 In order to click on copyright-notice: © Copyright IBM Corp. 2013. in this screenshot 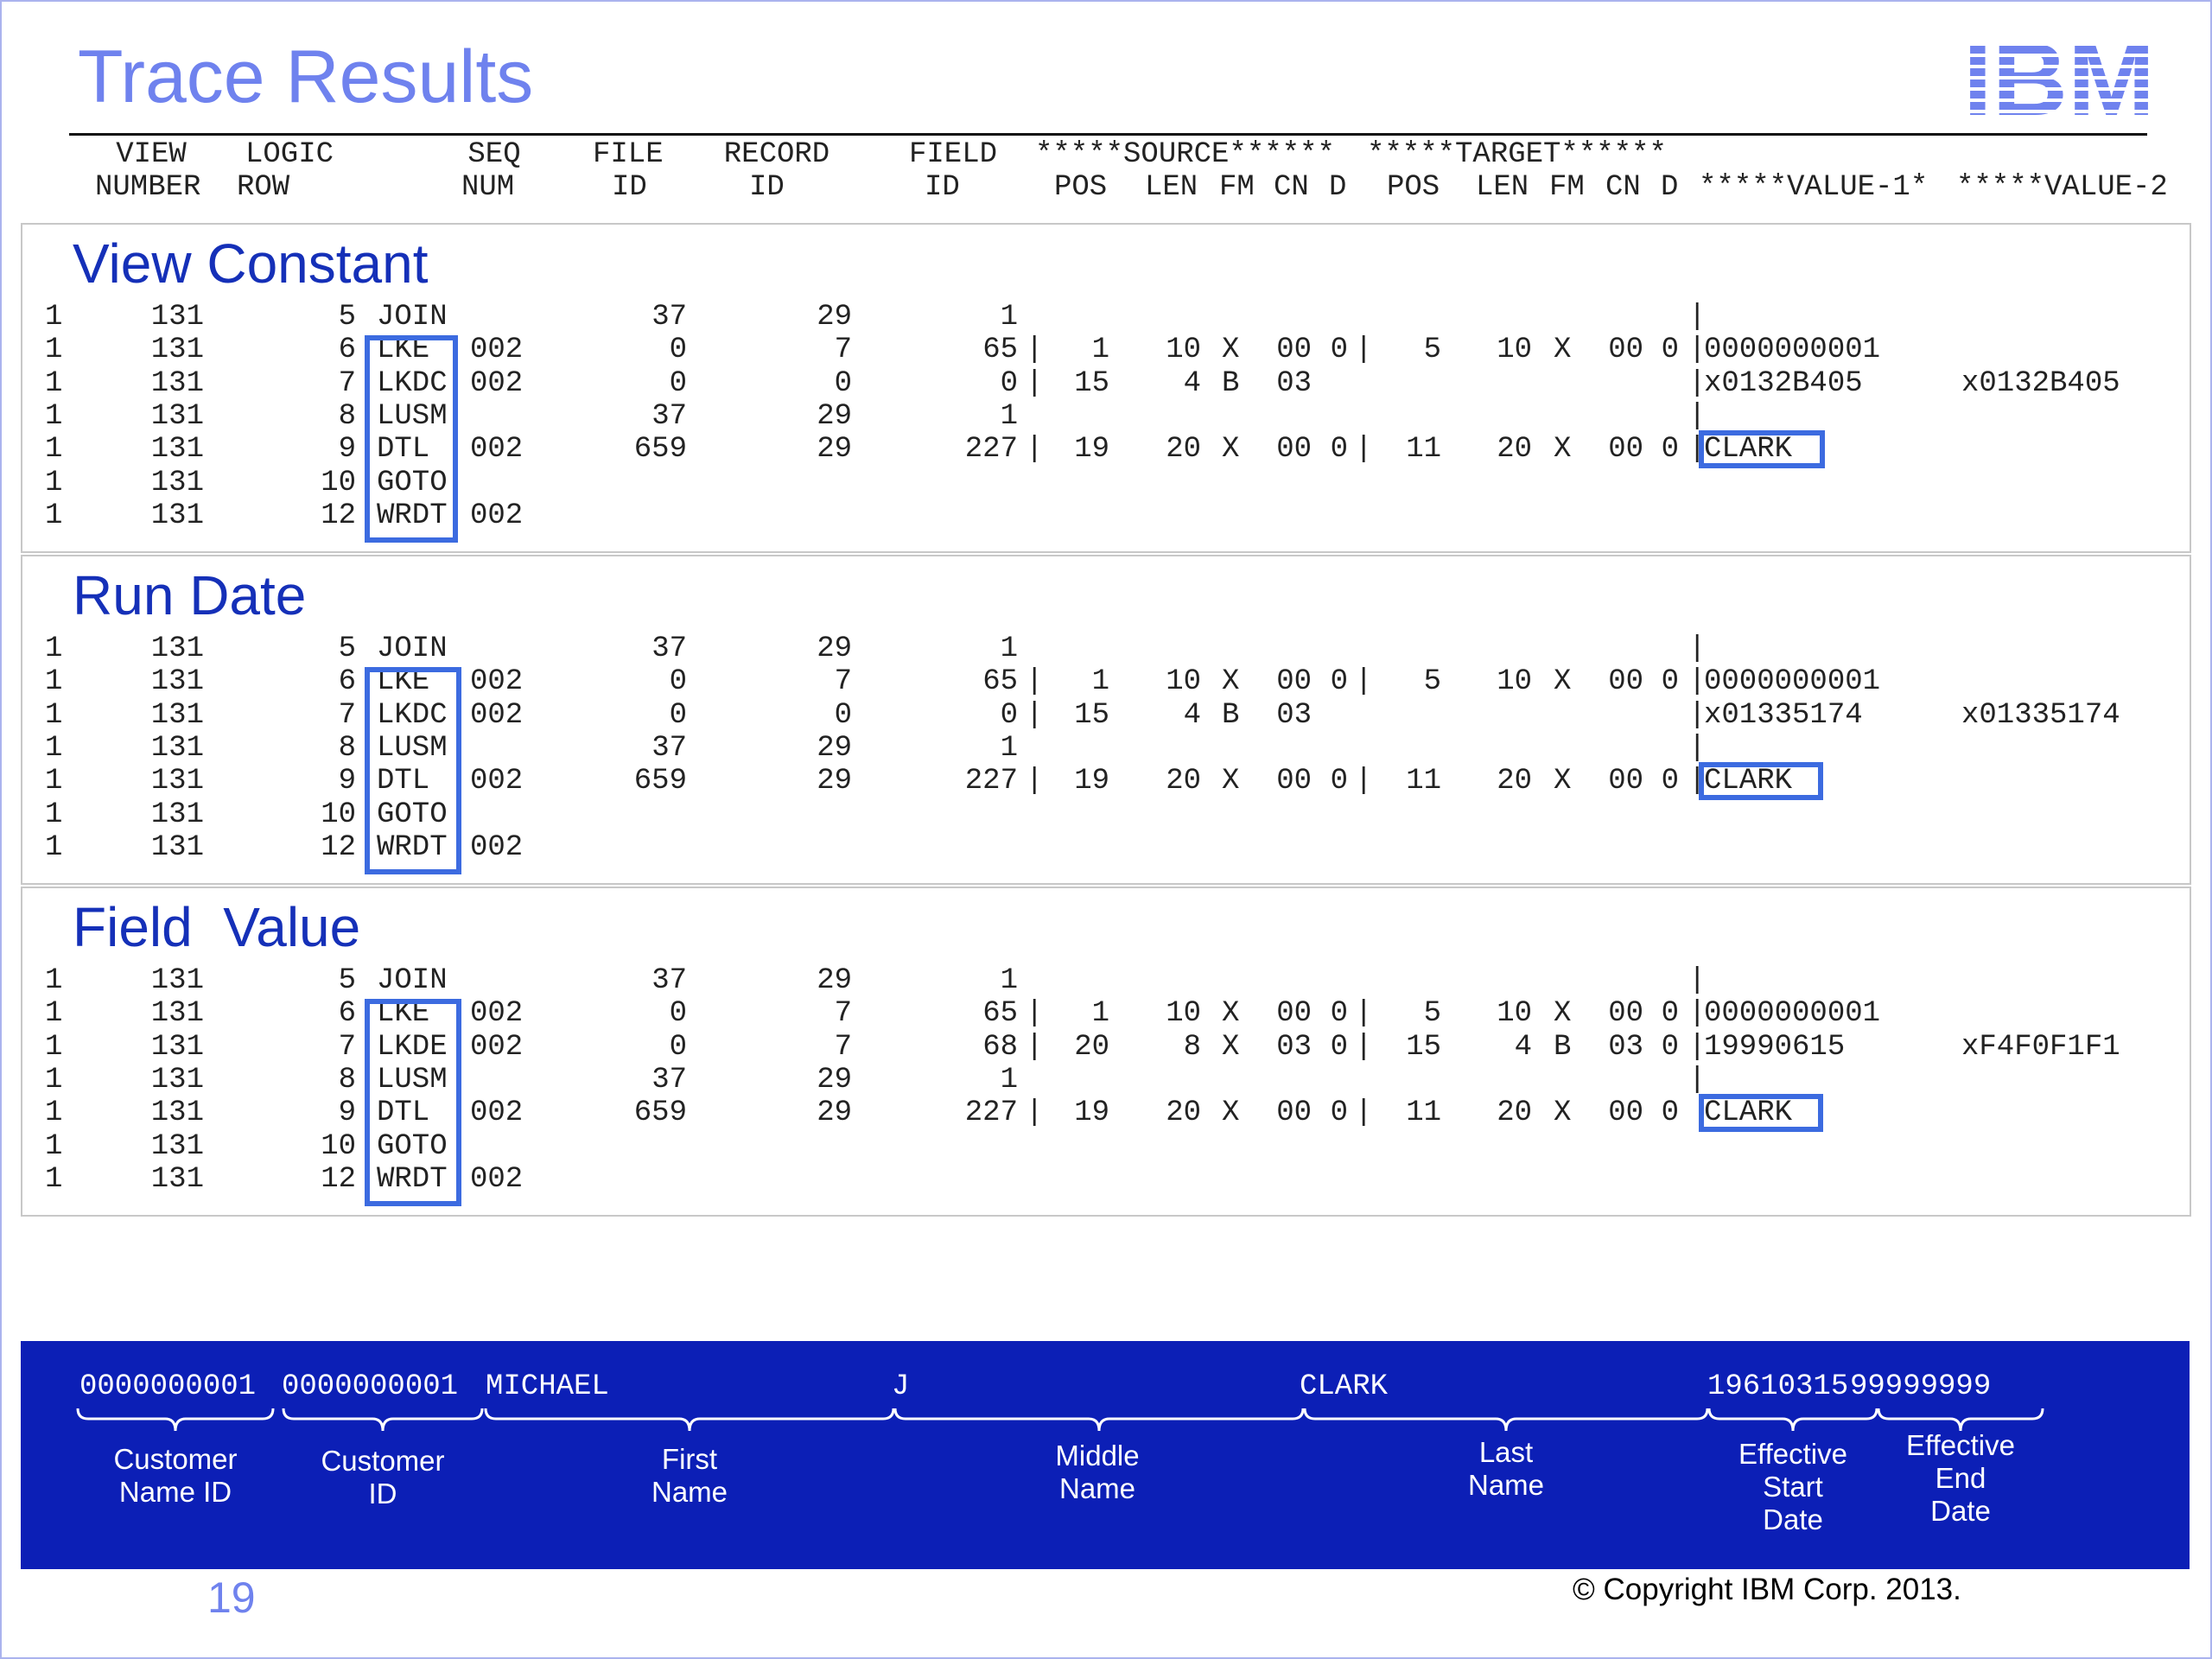, I will do `click(1767, 1589)`.